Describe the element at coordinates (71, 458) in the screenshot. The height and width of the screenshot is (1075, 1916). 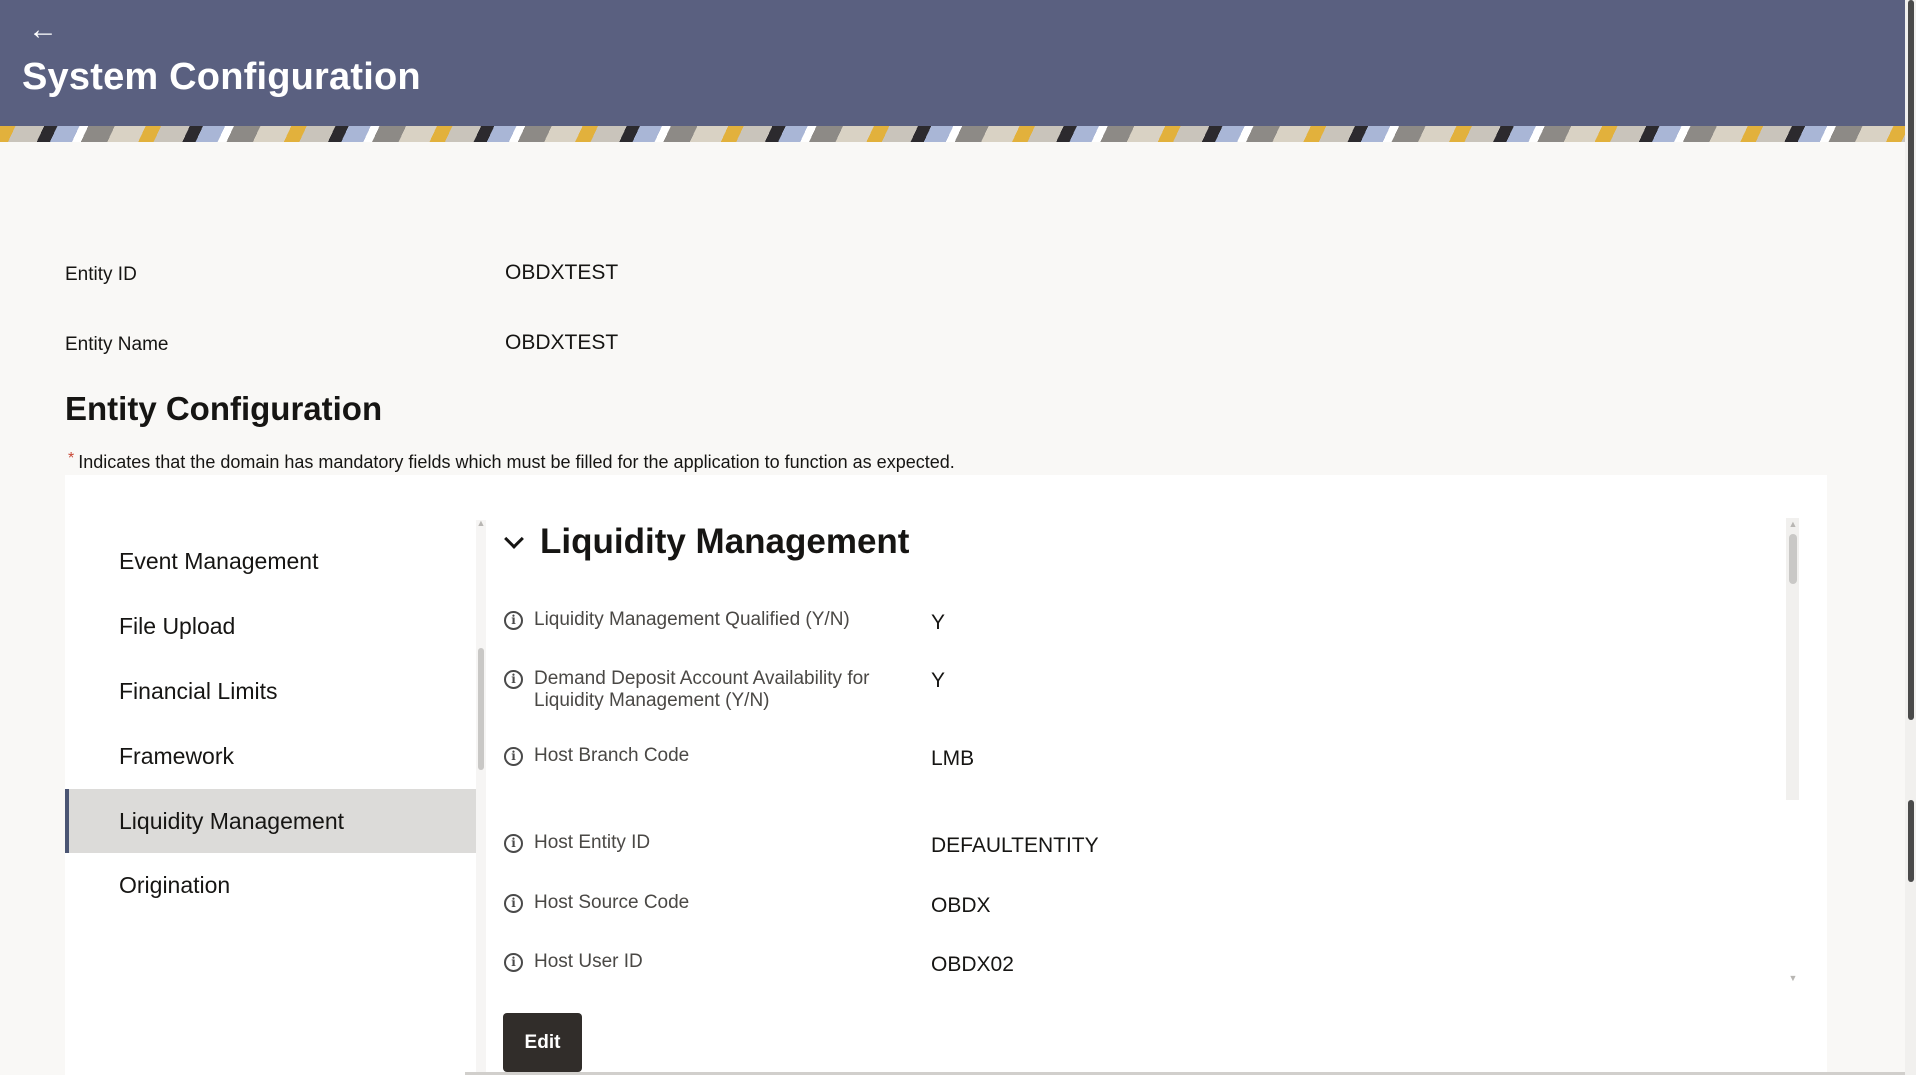
I see `mandatory-star: *` at that location.